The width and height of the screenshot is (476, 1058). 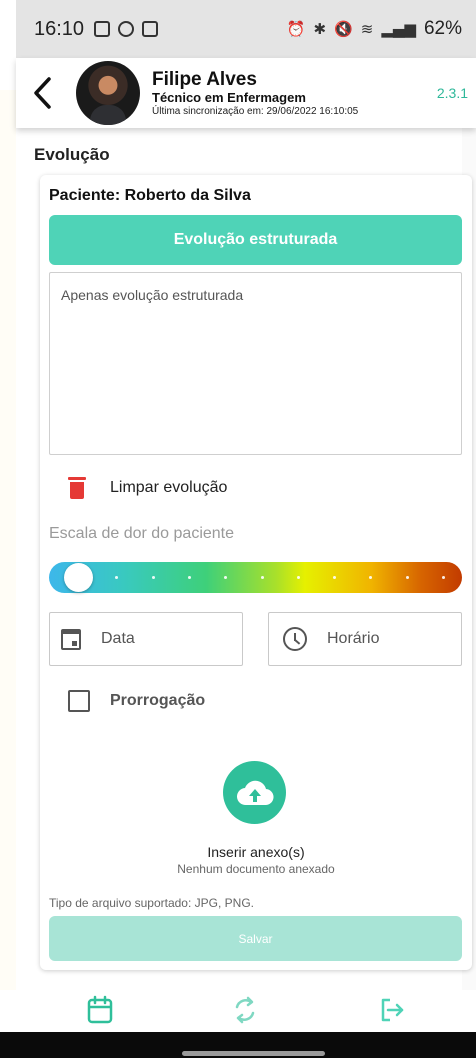 I want to click on upload-attachment-button, so click(x=254, y=792).